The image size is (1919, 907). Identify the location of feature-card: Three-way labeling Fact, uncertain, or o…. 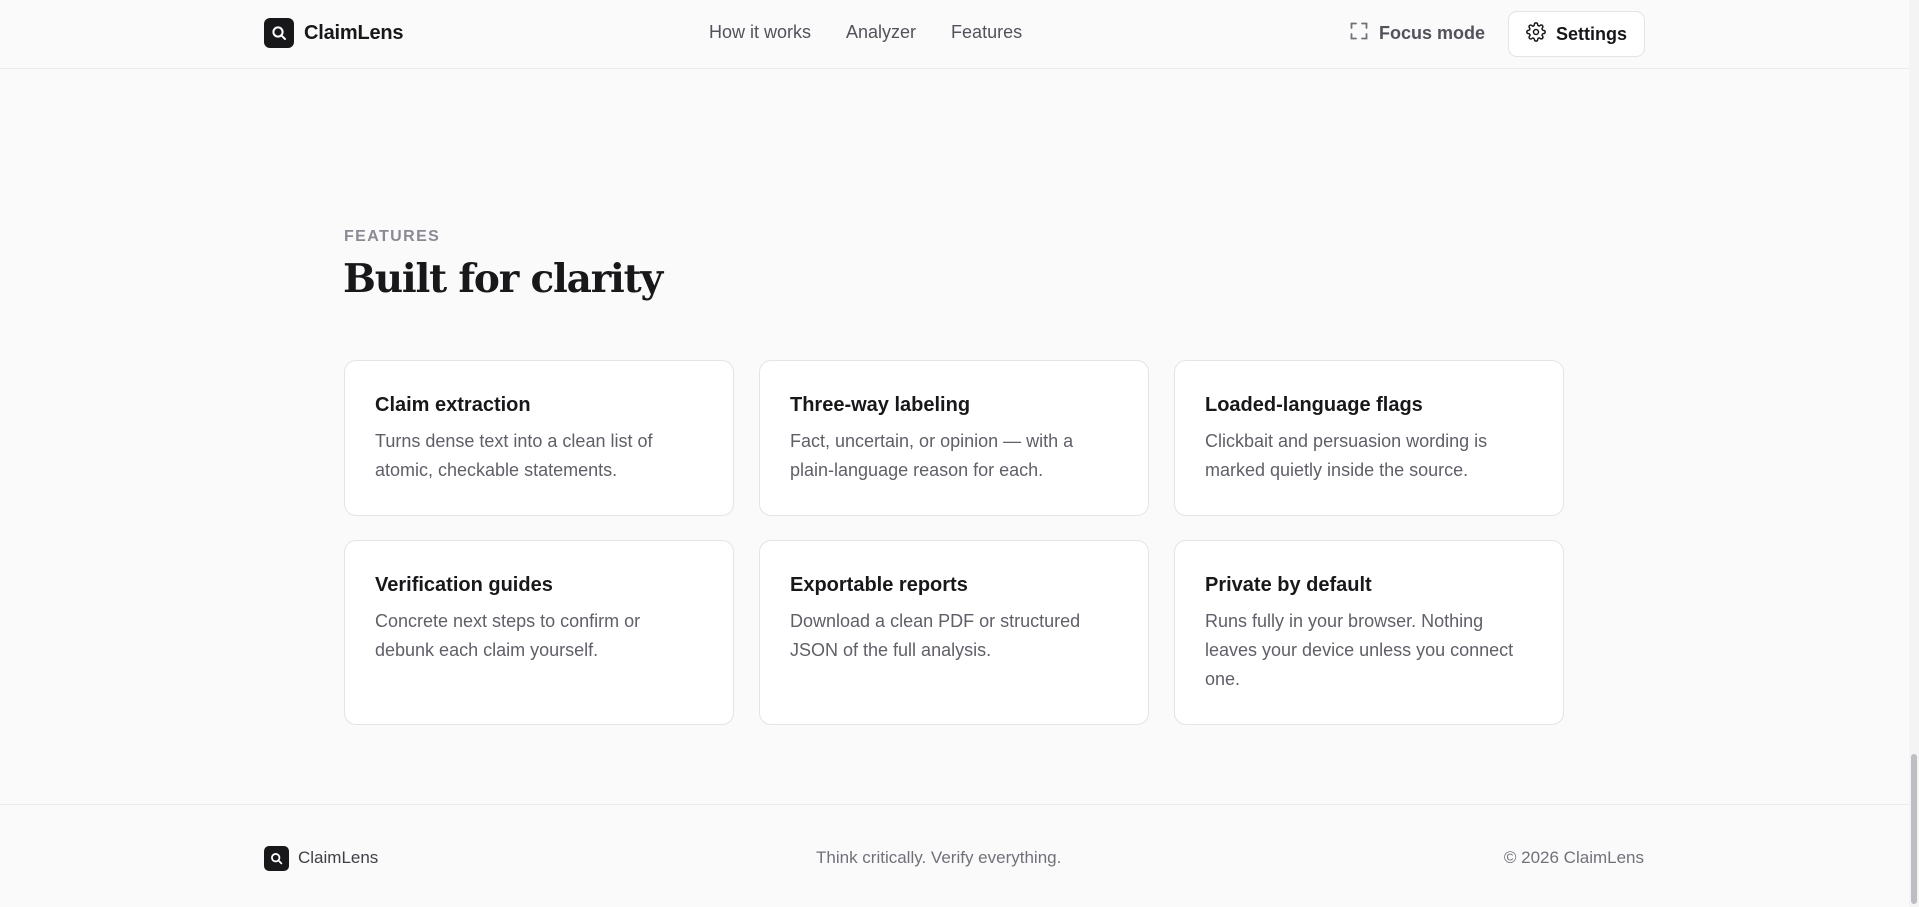
(954, 438).